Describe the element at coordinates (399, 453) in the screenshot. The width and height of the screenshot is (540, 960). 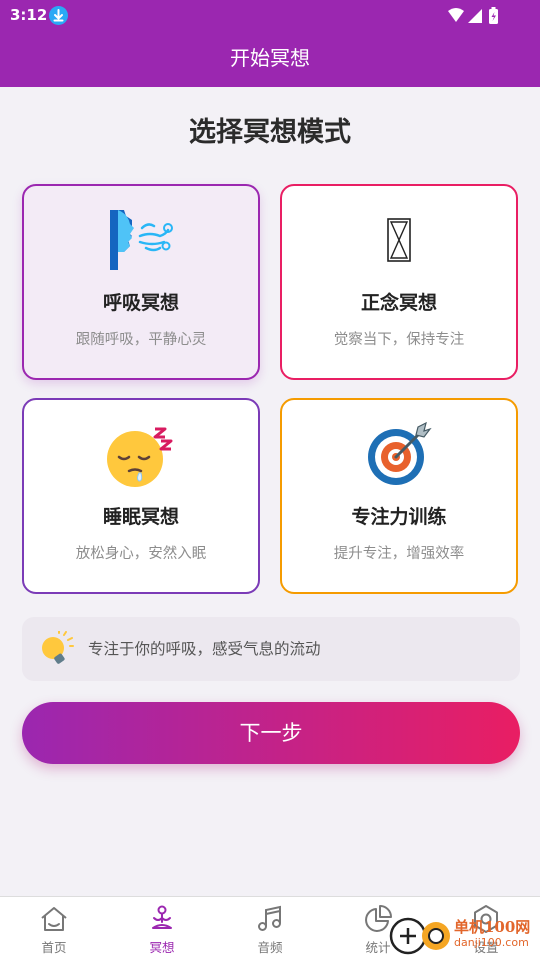
I see `target-dart-icon` at that location.